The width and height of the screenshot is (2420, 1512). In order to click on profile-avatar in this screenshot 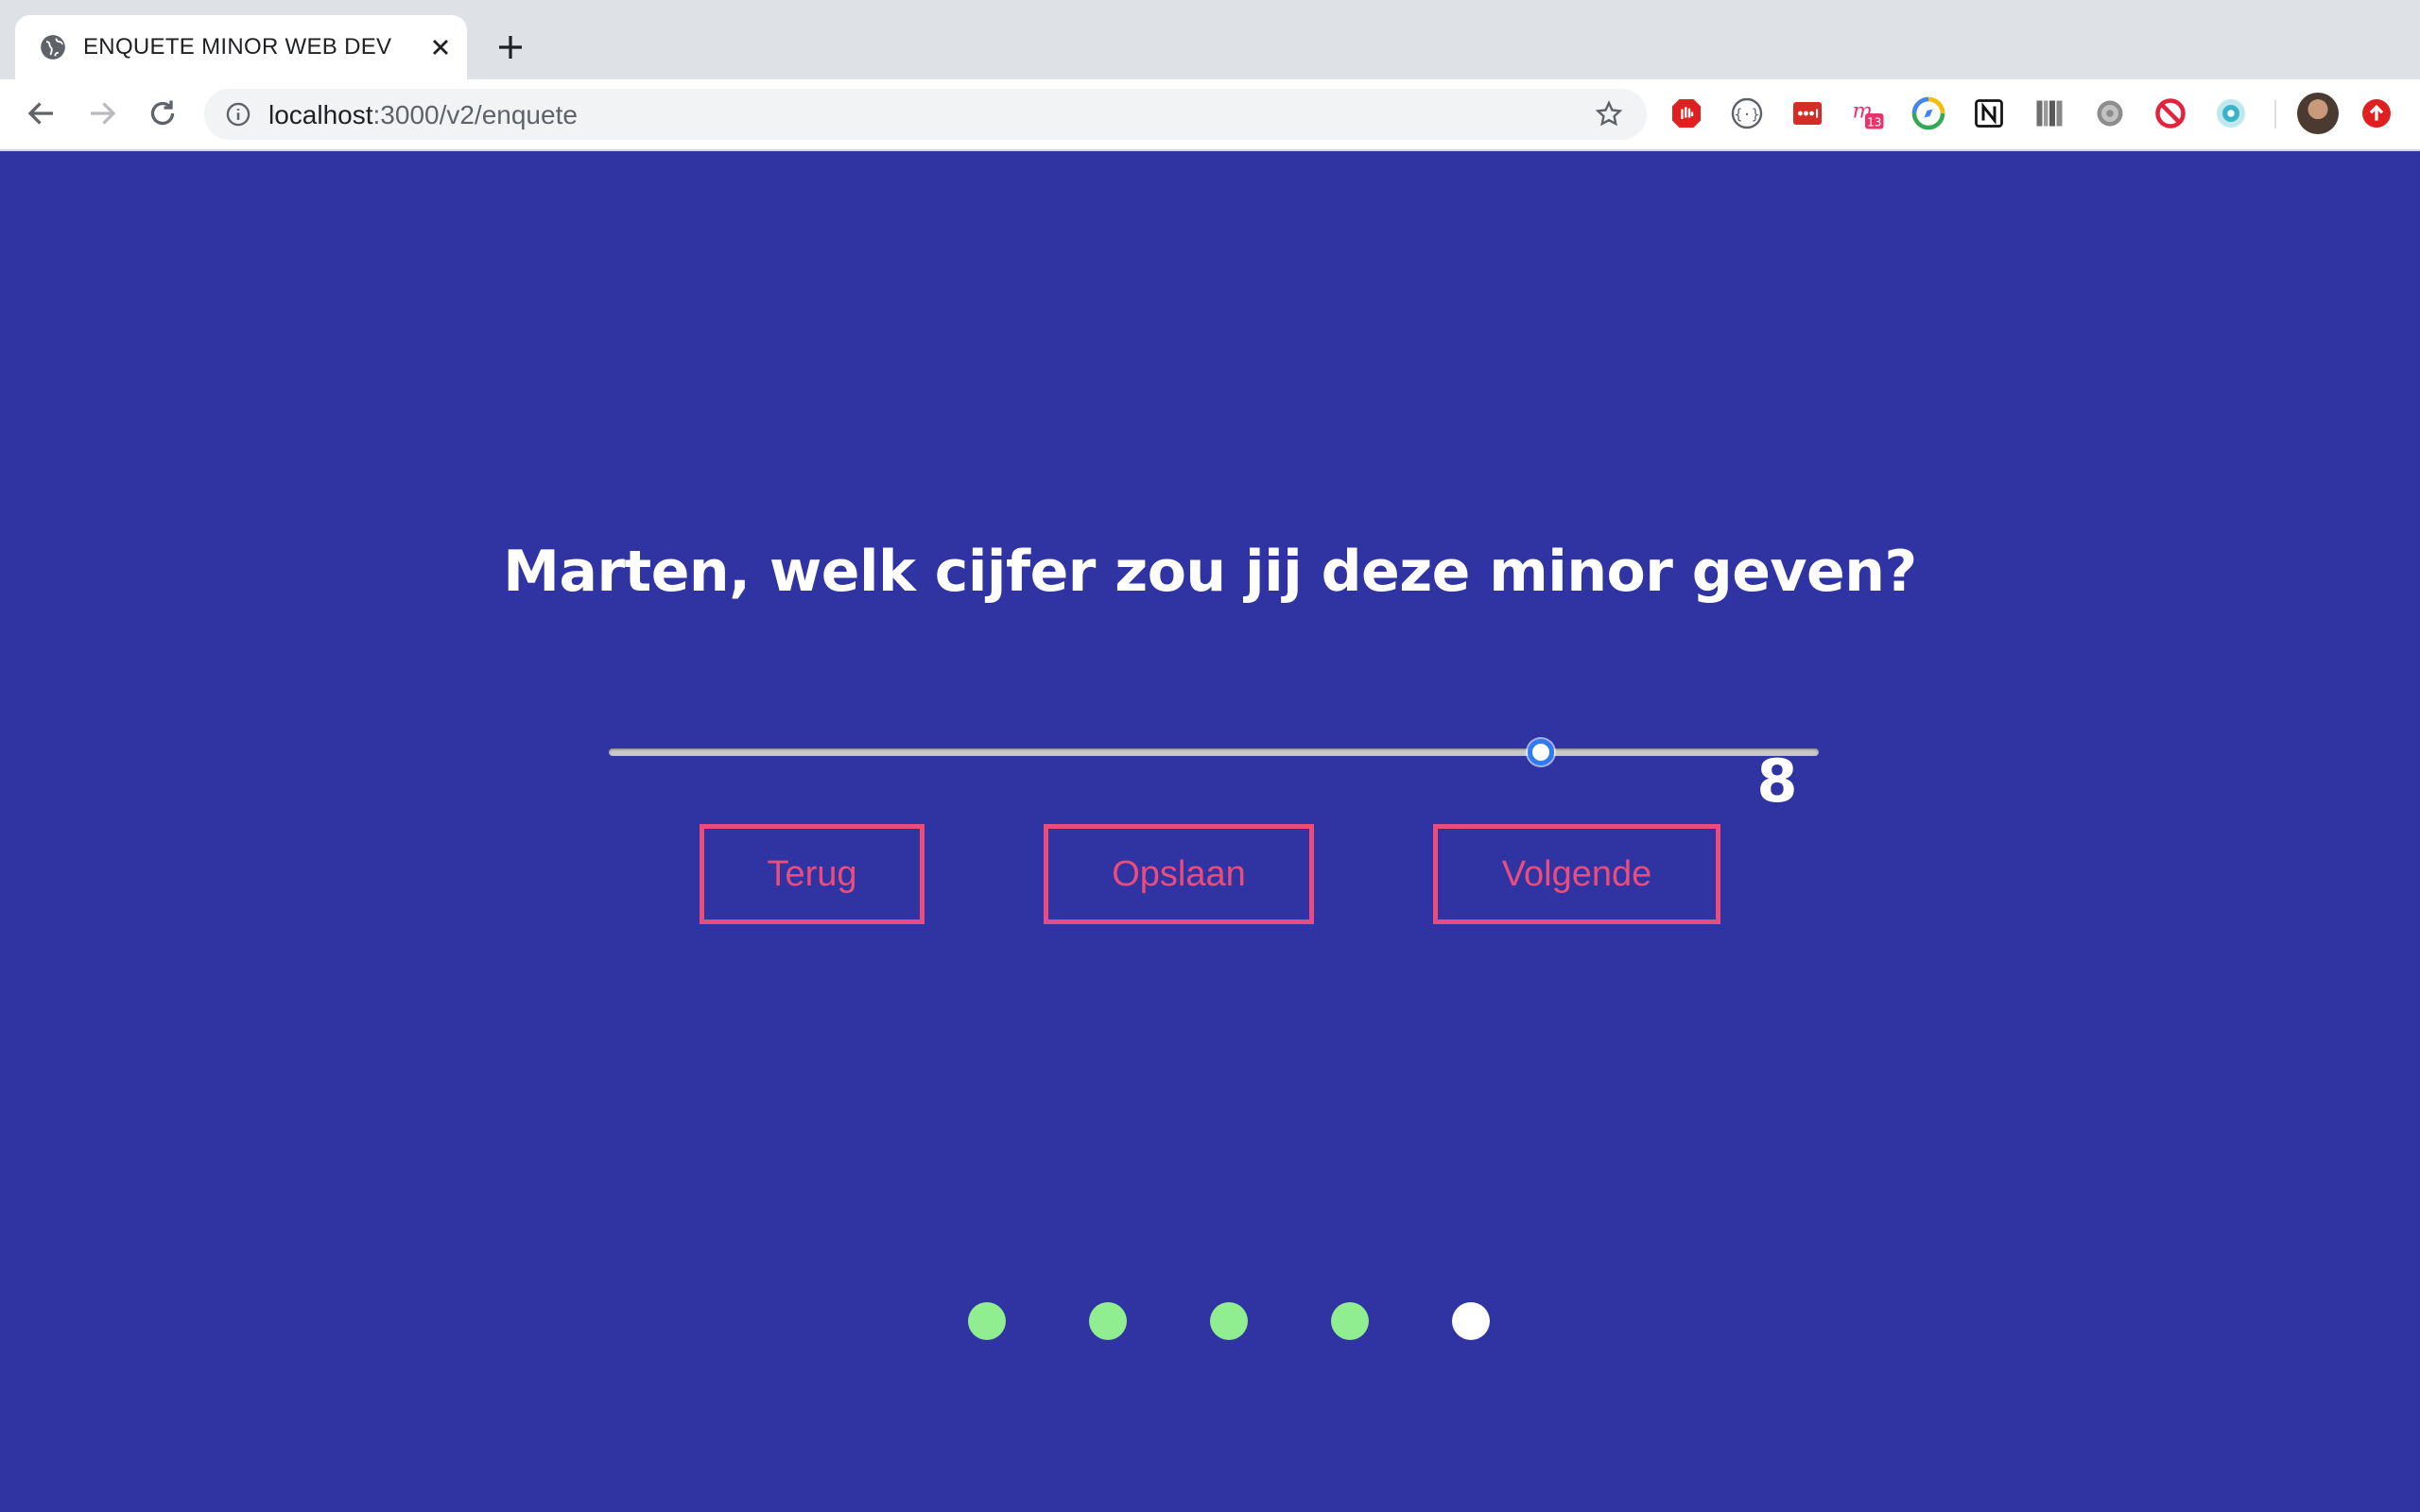, I will do `click(2318, 113)`.